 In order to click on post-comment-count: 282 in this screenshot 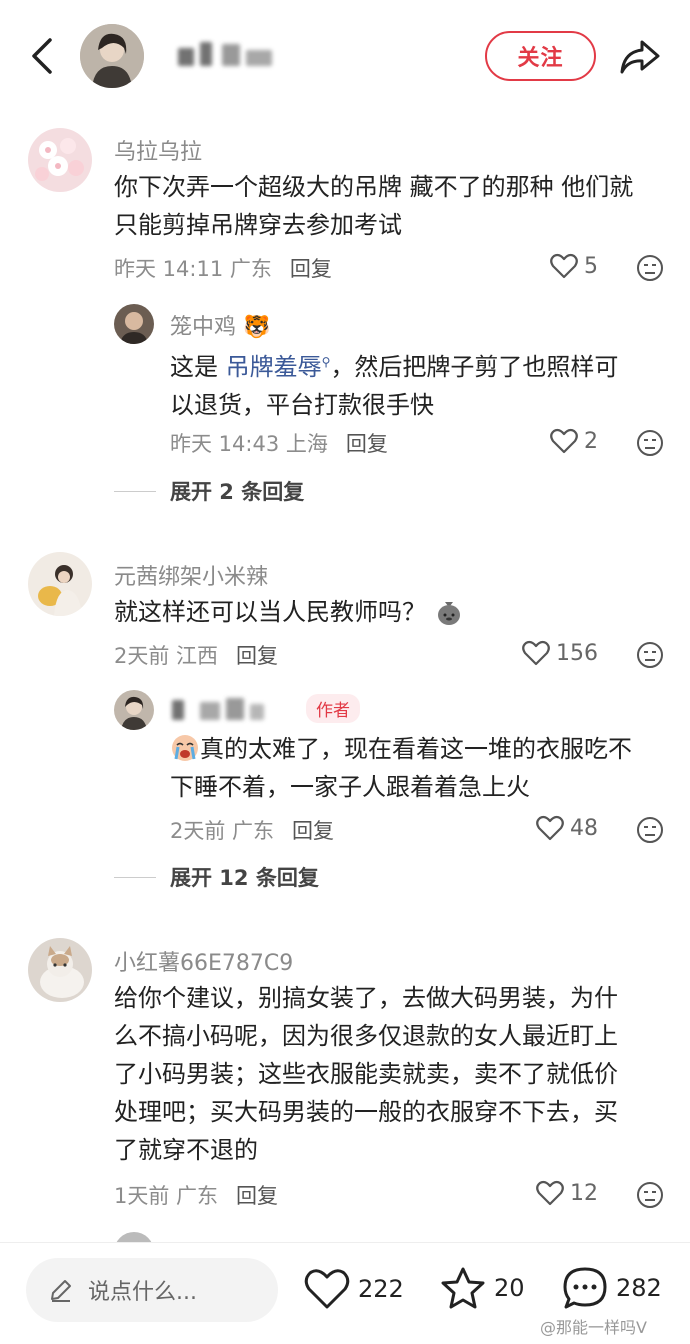, I will do `click(639, 1288)`.